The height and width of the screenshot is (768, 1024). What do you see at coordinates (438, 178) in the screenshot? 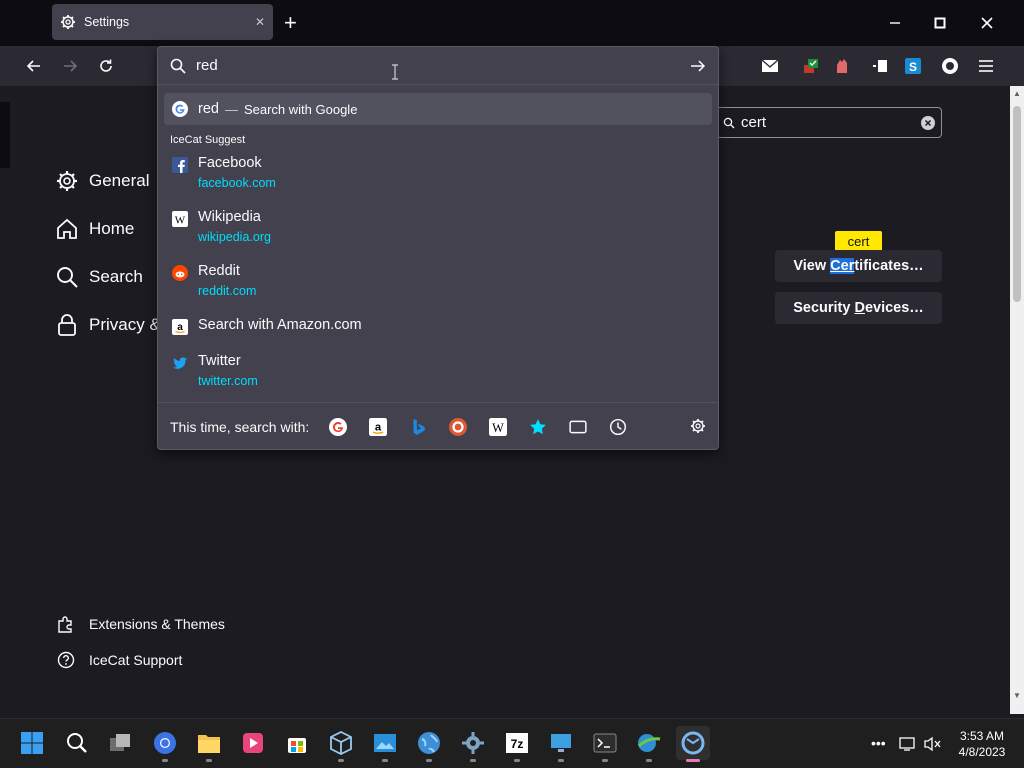
I see `suggestion-row: Facebook facebook.com` at bounding box center [438, 178].